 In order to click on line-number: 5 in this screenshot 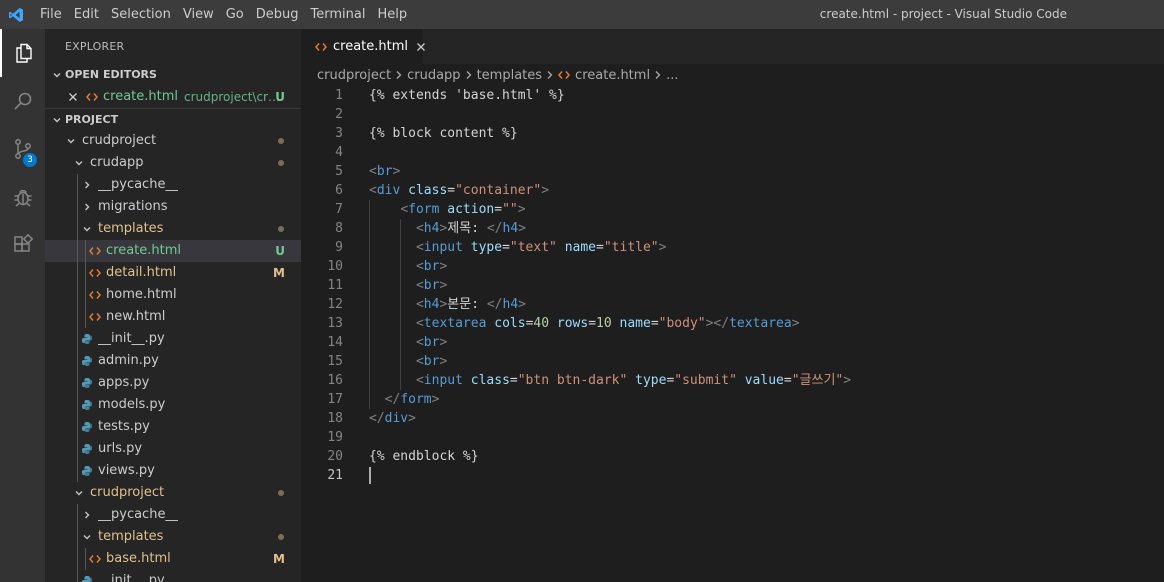, I will do `click(339, 171)`.